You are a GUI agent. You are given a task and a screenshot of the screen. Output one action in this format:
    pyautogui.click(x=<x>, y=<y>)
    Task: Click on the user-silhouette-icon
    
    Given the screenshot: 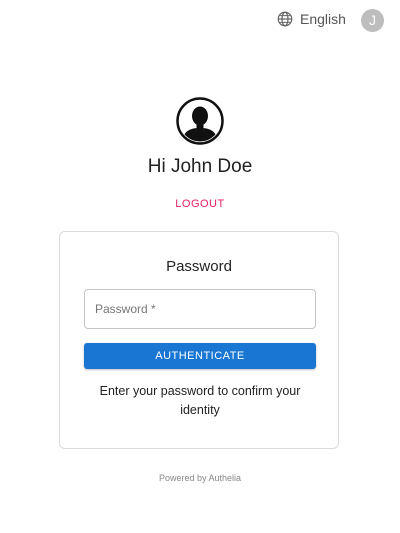 What is the action you would take?
    pyautogui.click(x=200, y=121)
    